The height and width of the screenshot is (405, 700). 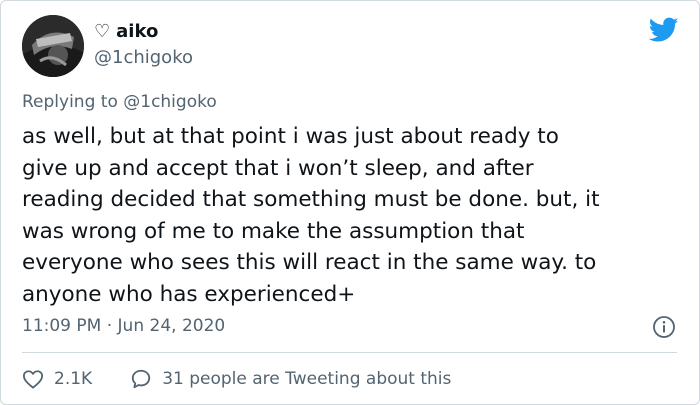 I want to click on replying-to: Replying to @1chigoko, so click(x=119, y=102).